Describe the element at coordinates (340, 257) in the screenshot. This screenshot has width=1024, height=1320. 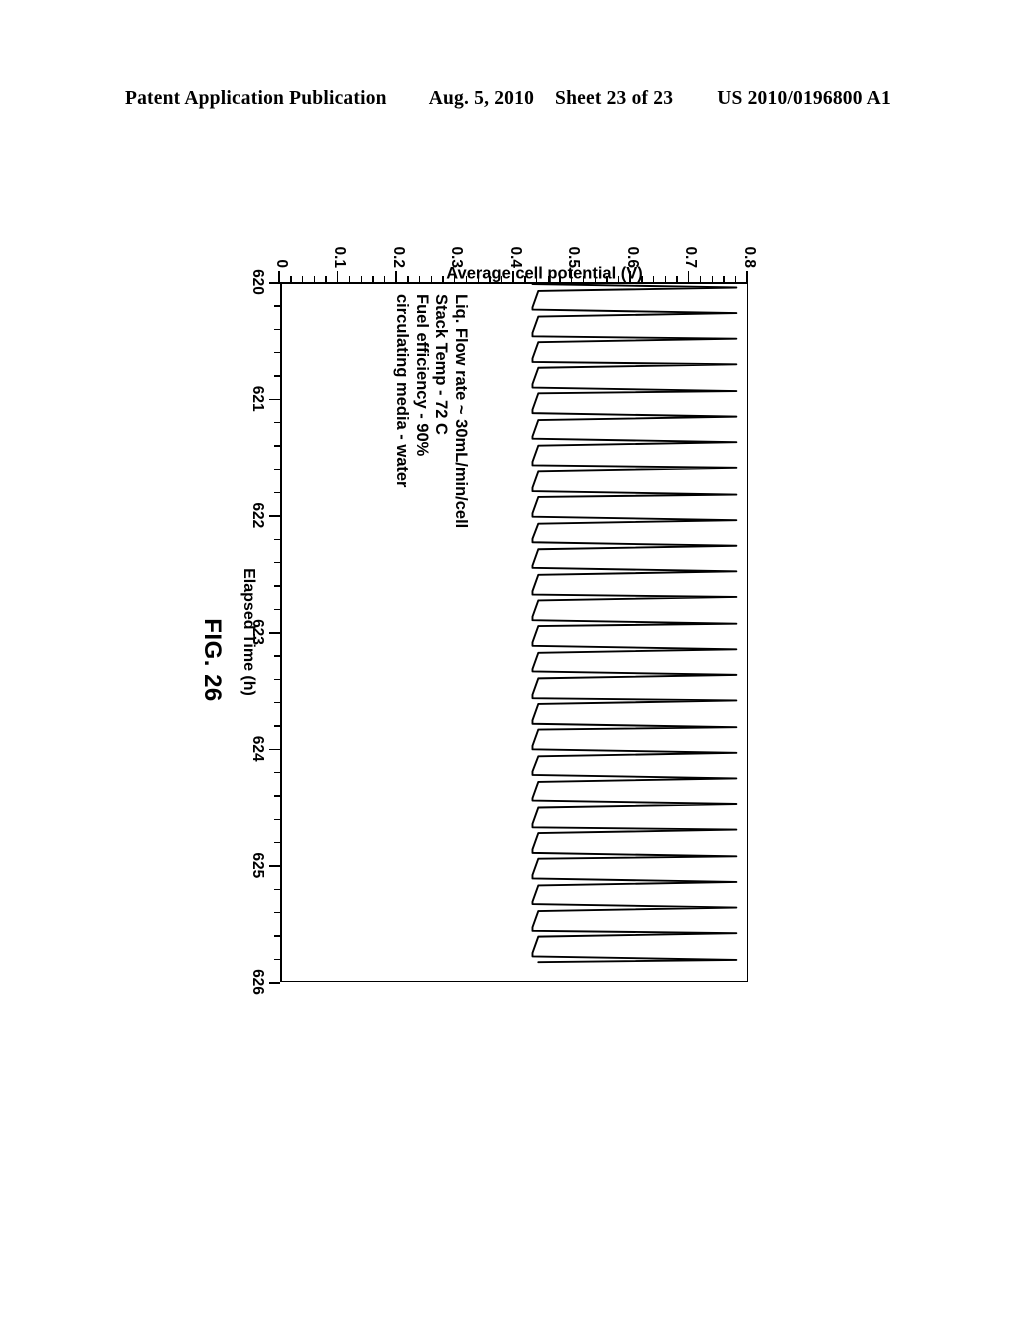
I see `y-tick-label: 0.1` at that location.